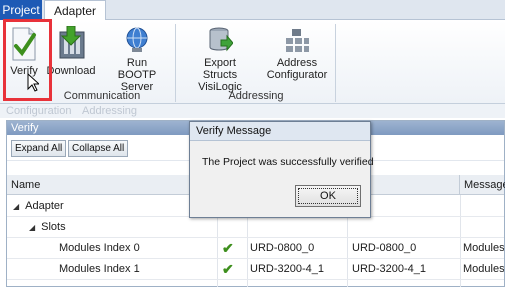 Image resolution: width=505 pixels, height=287 pixels. Describe the element at coordinates (384, 248) in the screenshot. I see `row-adapter-module: URD-0800_0` at that location.